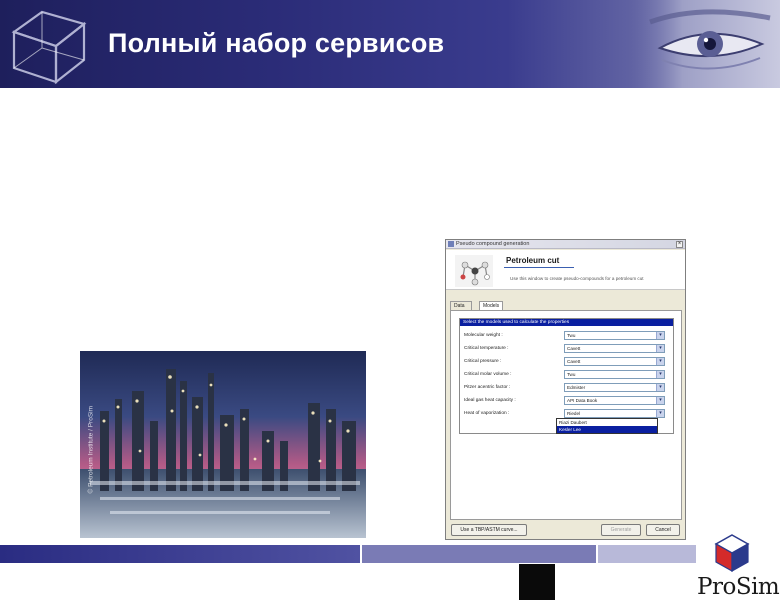  I want to click on critical-molar-volume-select: Twu ▾, so click(614, 374).